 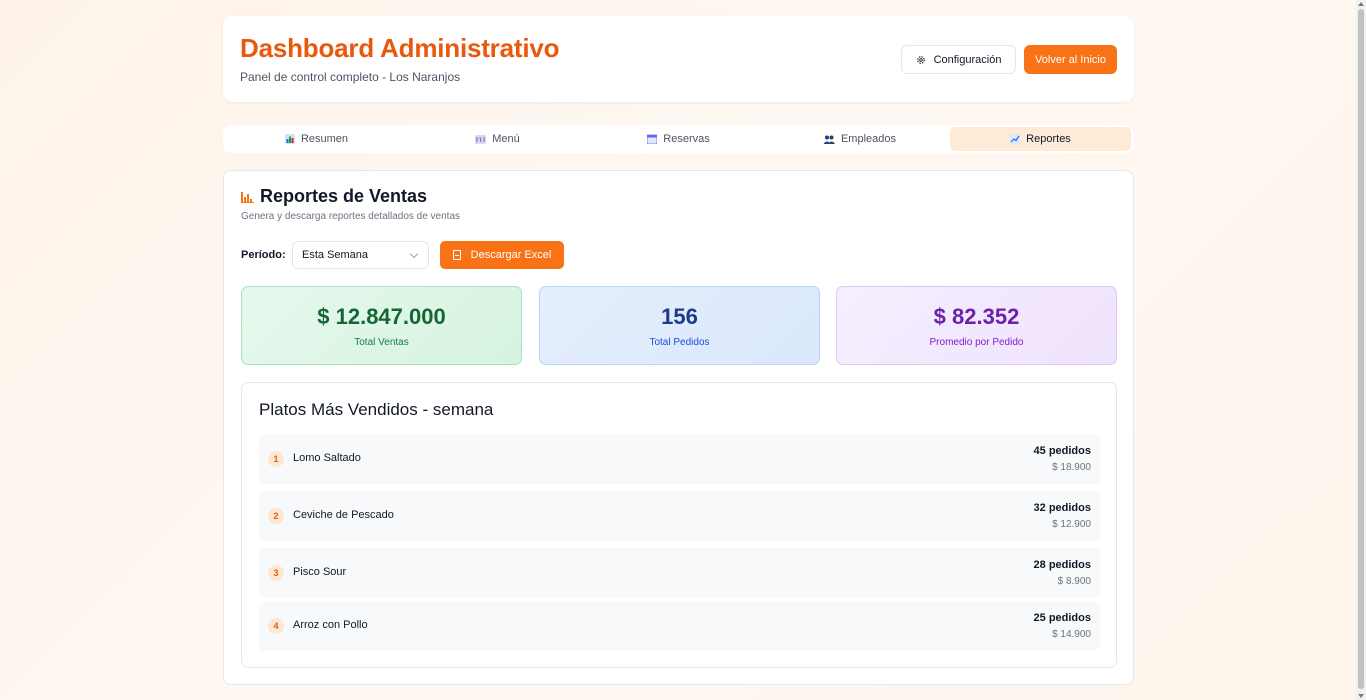 What do you see at coordinates (686, 139) in the screenshot?
I see `tab-label: Reservas` at bounding box center [686, 139].